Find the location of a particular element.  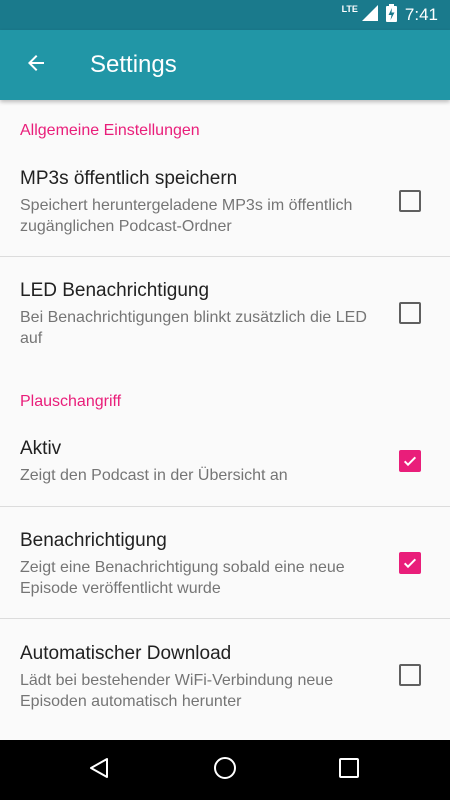

app-bar: Settings is located at coordinates (225, 65).